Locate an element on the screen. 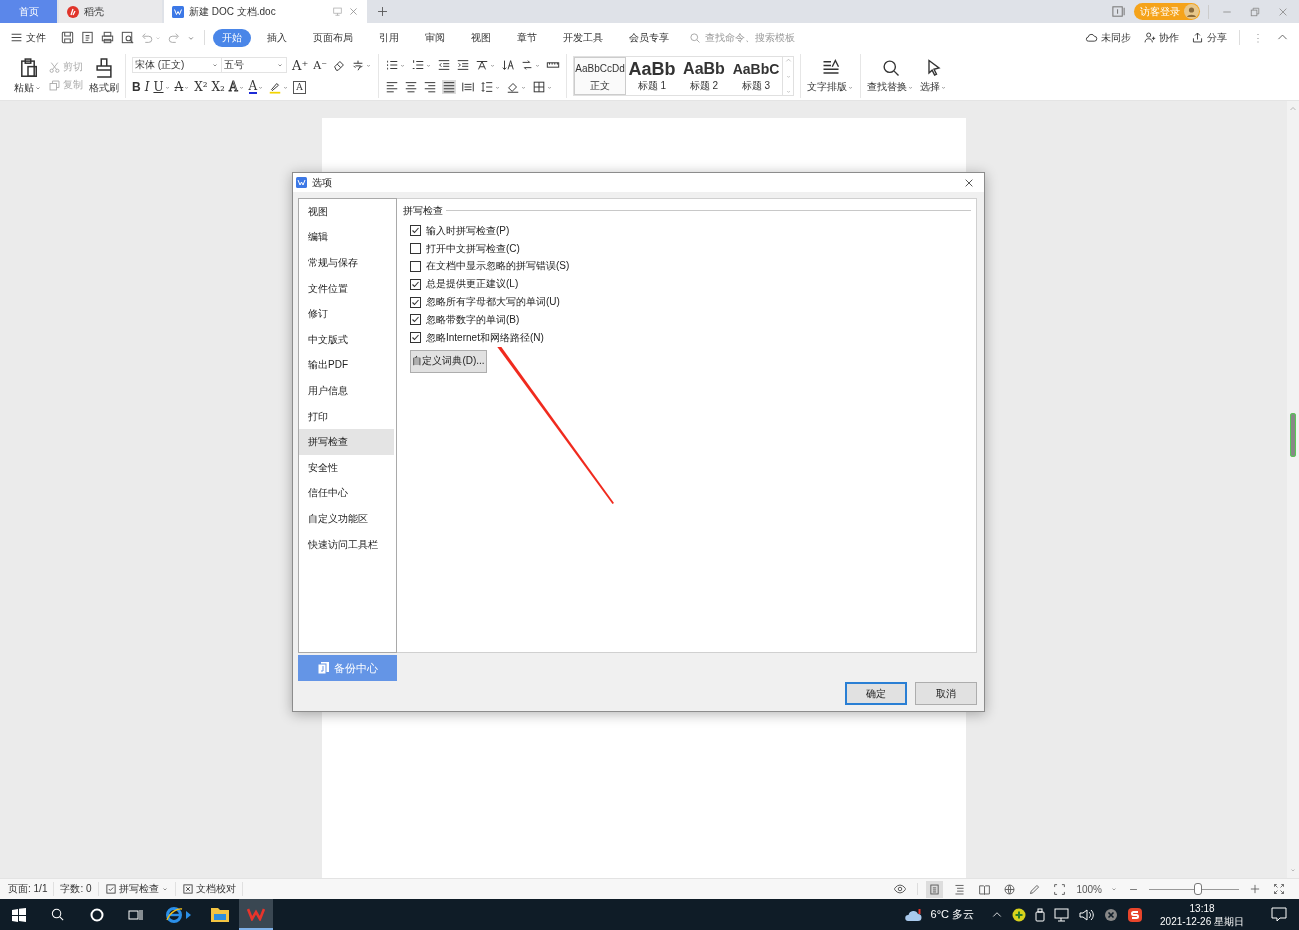 The width and height of the screenshot is (1299, 930). menu-tab: 视图 is located at coordinates (481, 37).